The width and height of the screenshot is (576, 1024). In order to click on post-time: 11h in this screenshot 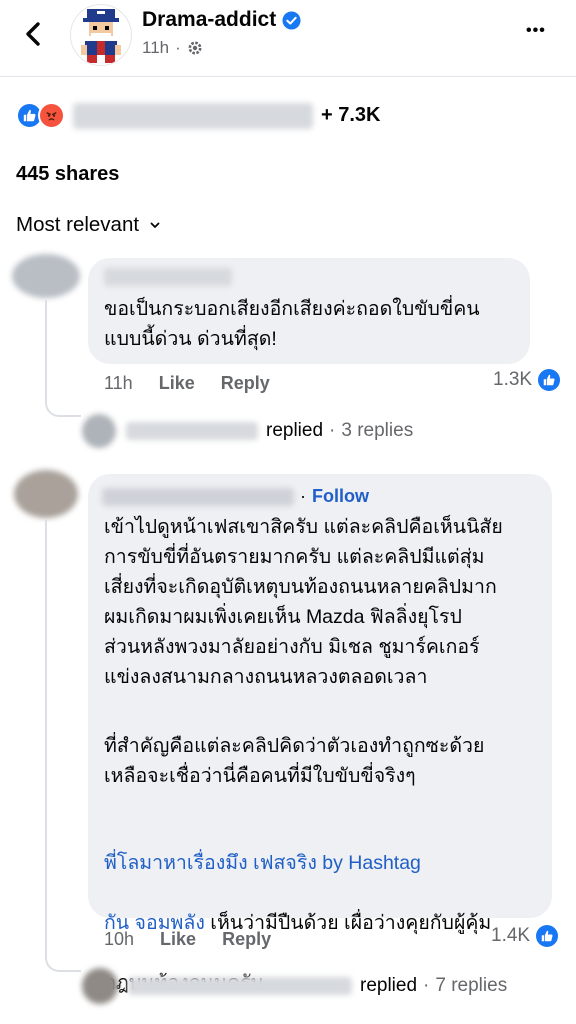, I will do `click(155, 48)`.